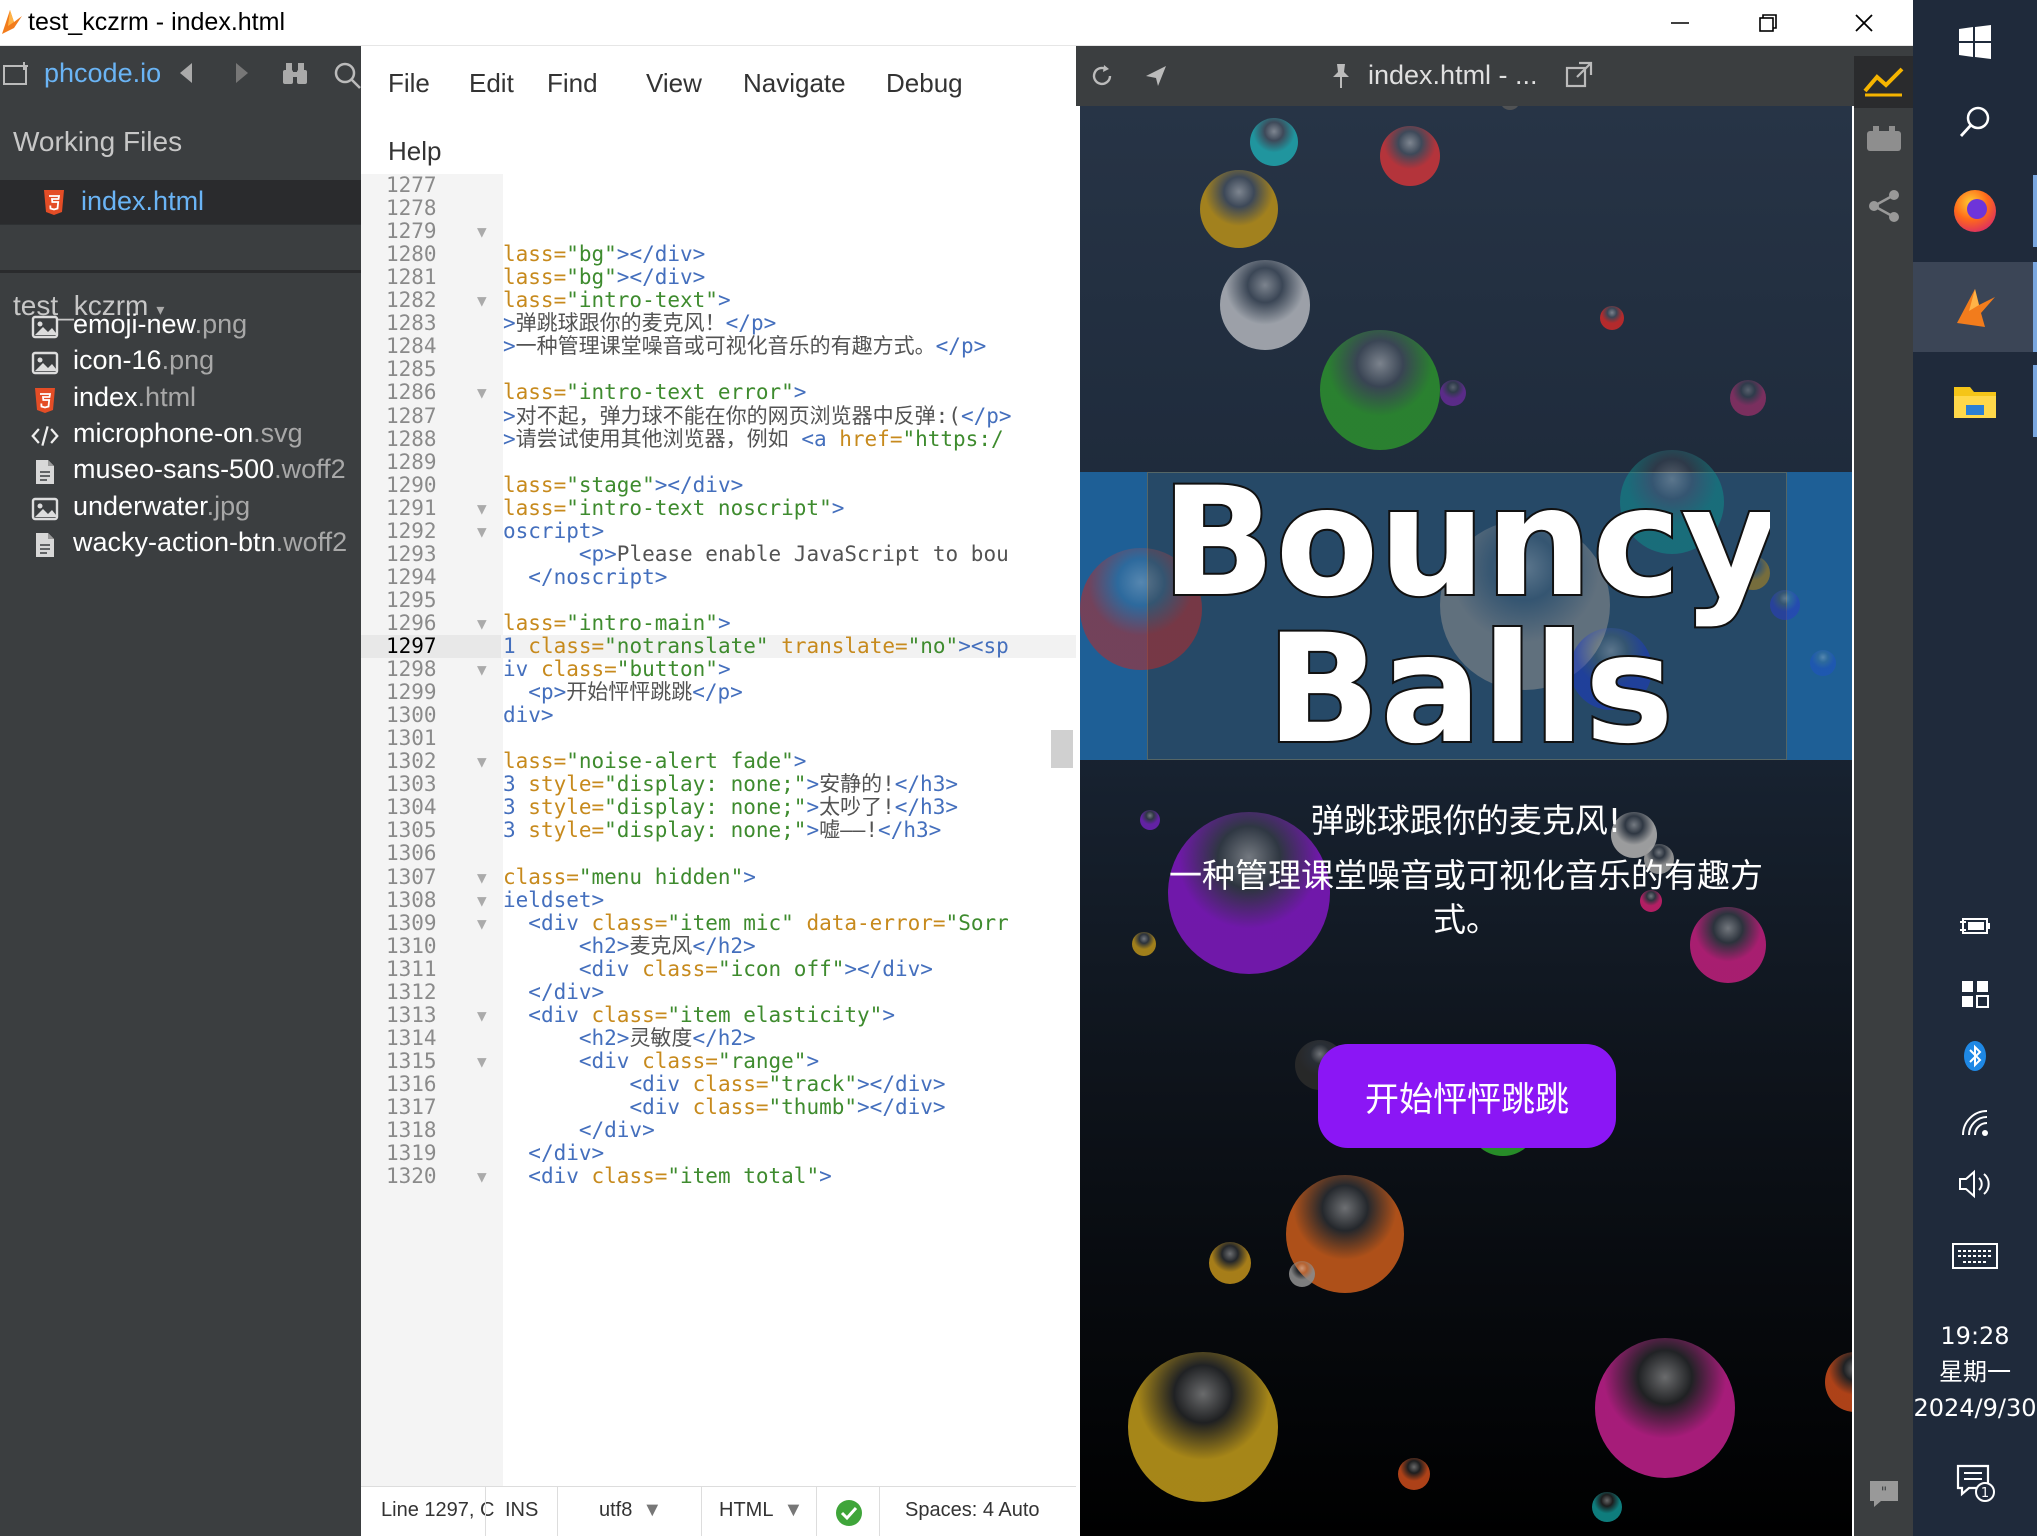 This screenshot has width=2037, height=1536. I want to click on pin-icon, so click(1341, 76).